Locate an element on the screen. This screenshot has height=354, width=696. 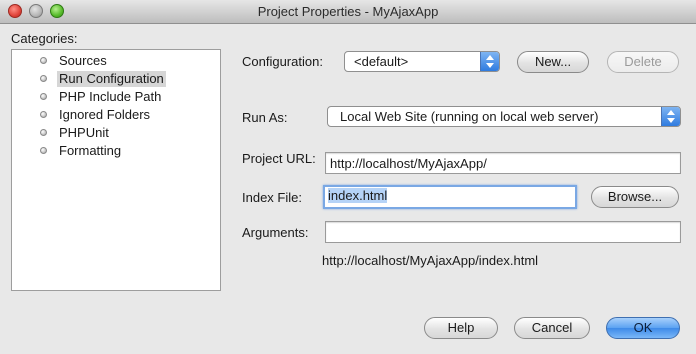
run-as-label: Run As: is located at coordinates (265, 117).